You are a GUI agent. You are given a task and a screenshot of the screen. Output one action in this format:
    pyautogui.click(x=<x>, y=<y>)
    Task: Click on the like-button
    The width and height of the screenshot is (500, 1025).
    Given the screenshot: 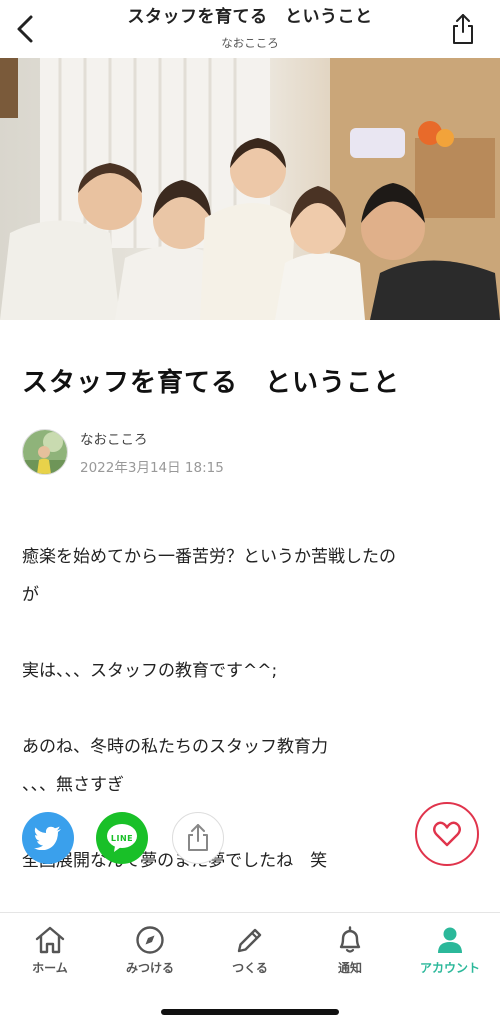 What is the action you would take?
    pyautogui.click(x=447, y=834)
    